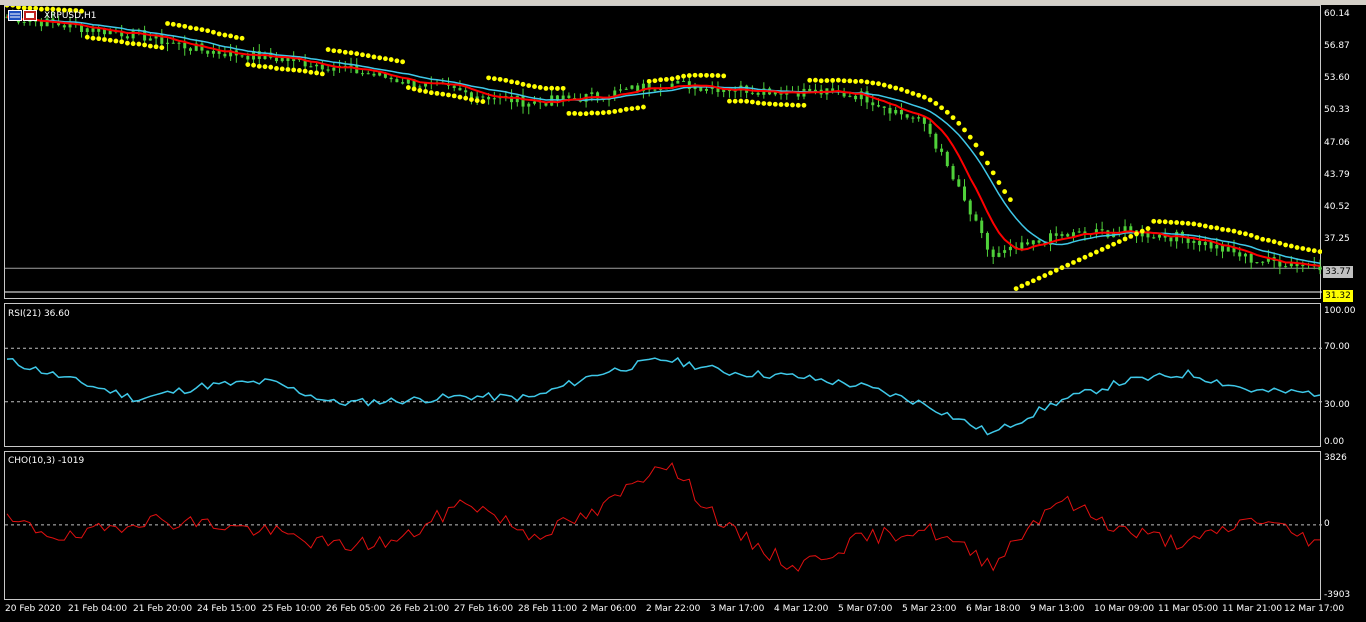 The image size is (1366, 622). What do you see at coordinates (1337, 595) in the screenshot?
I see `cho-tick: -3903` at bounding box center [1337, 595].